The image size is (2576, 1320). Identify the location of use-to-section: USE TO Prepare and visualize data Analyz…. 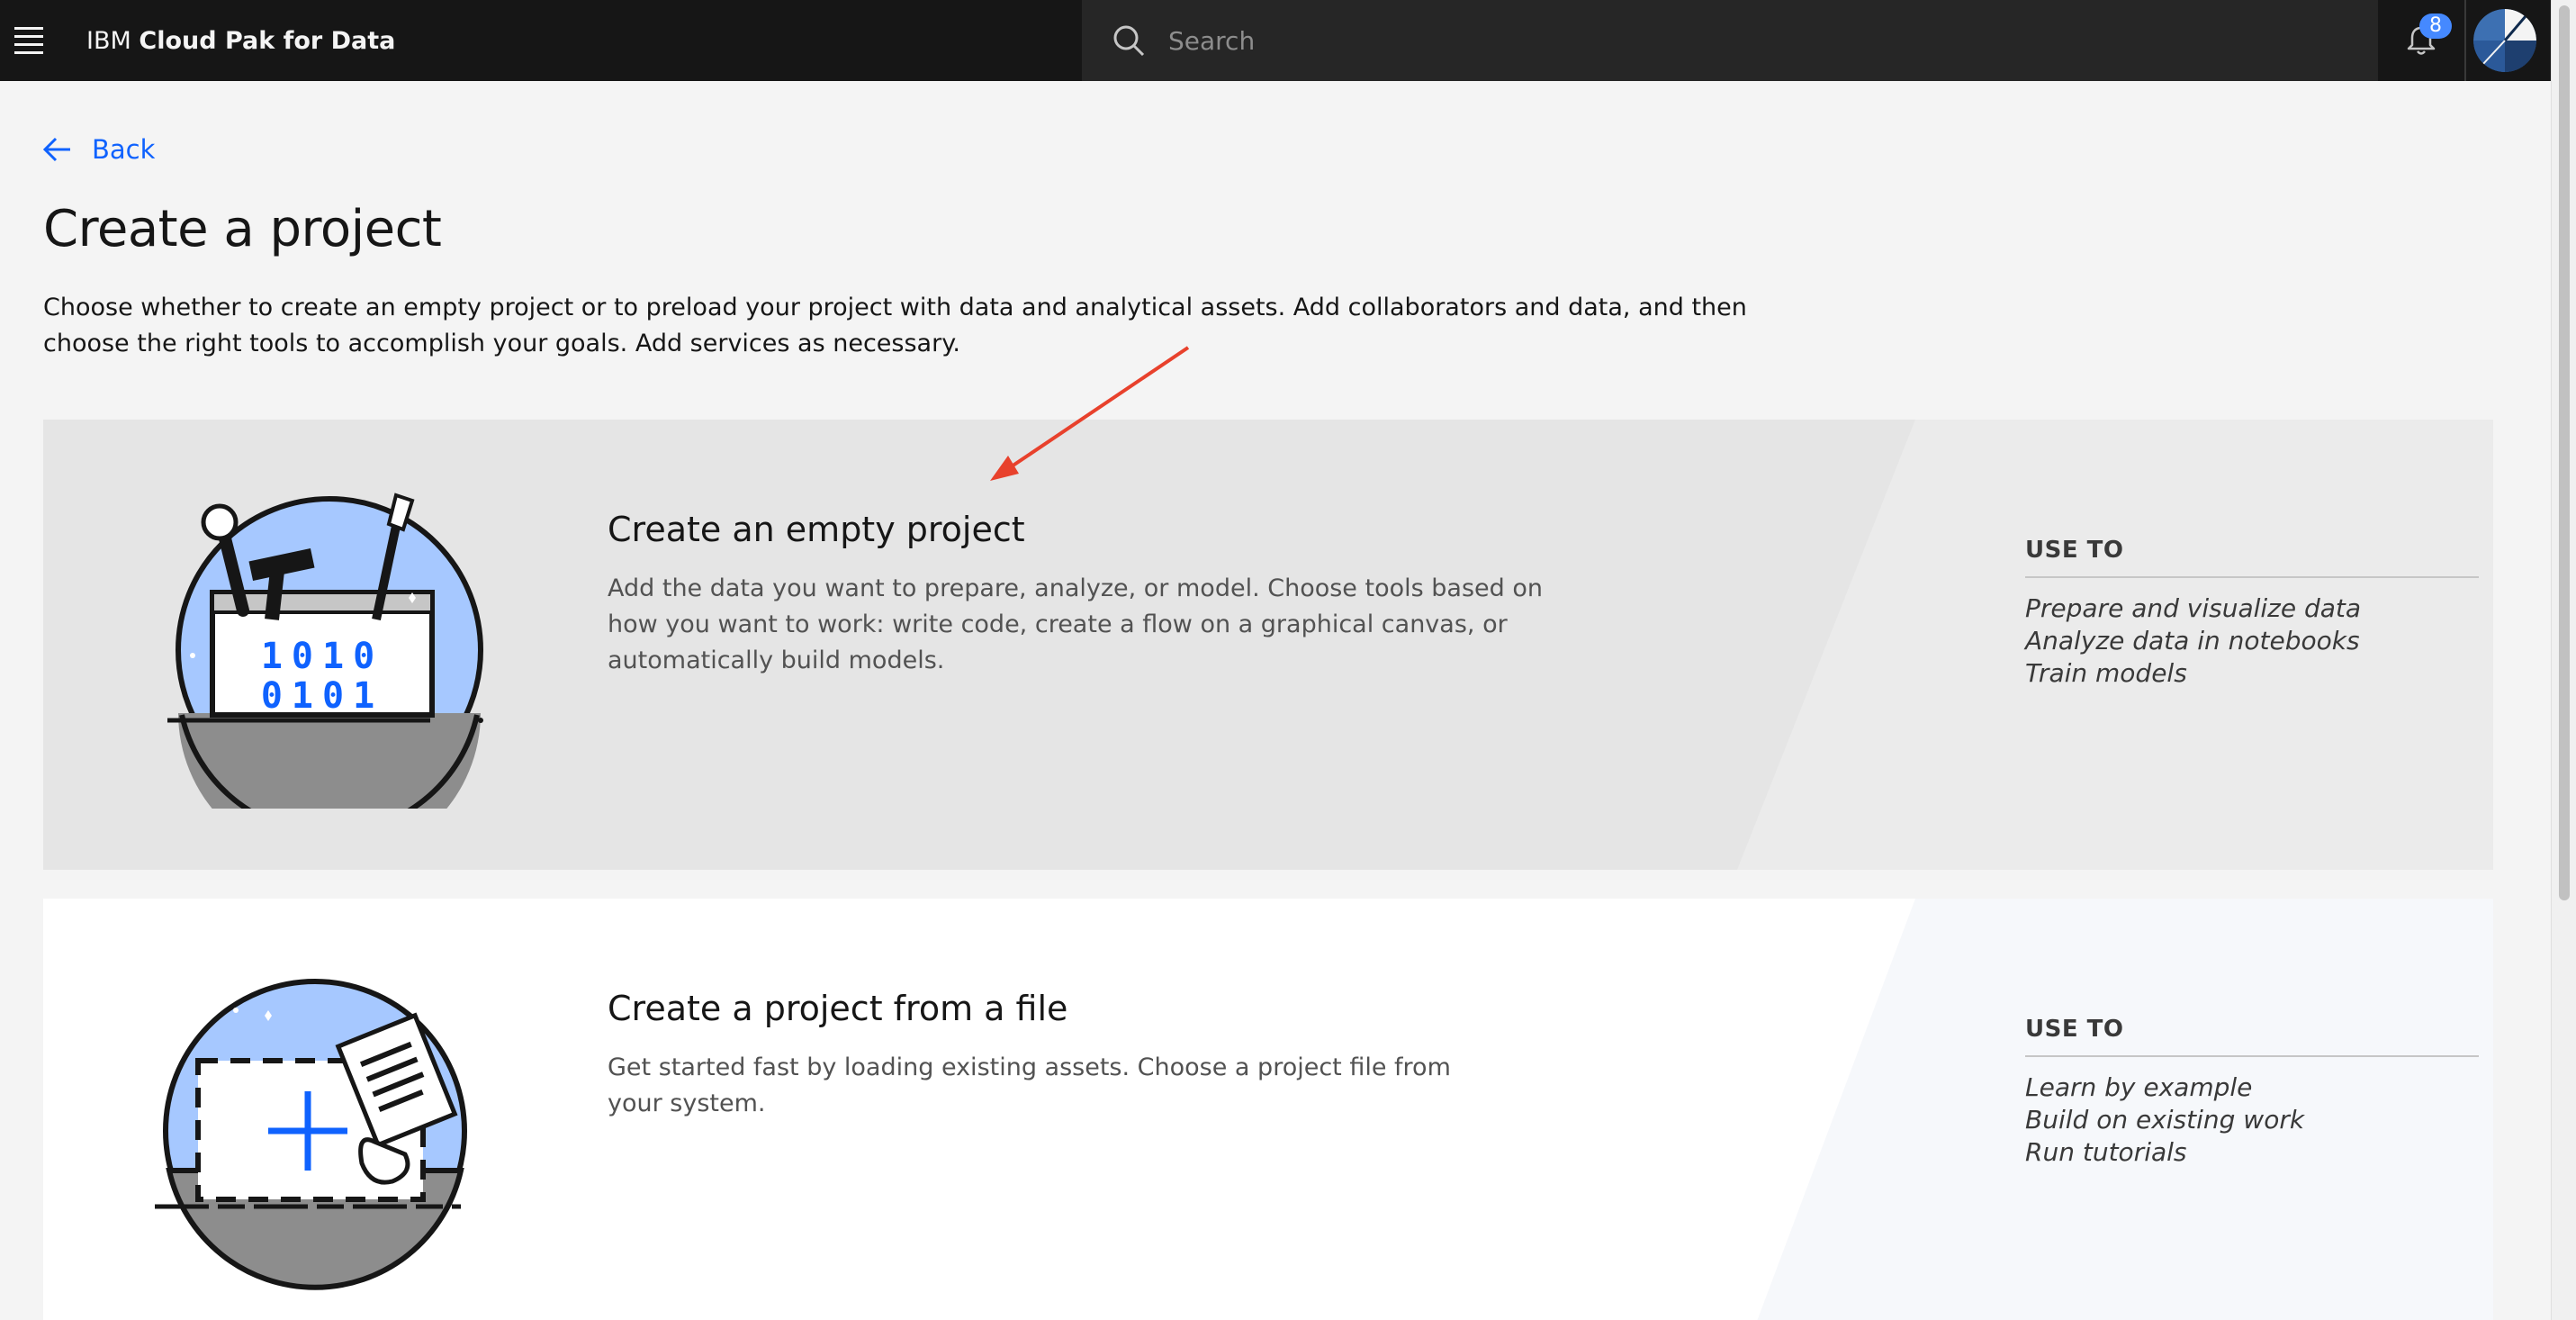
(2252, 613).